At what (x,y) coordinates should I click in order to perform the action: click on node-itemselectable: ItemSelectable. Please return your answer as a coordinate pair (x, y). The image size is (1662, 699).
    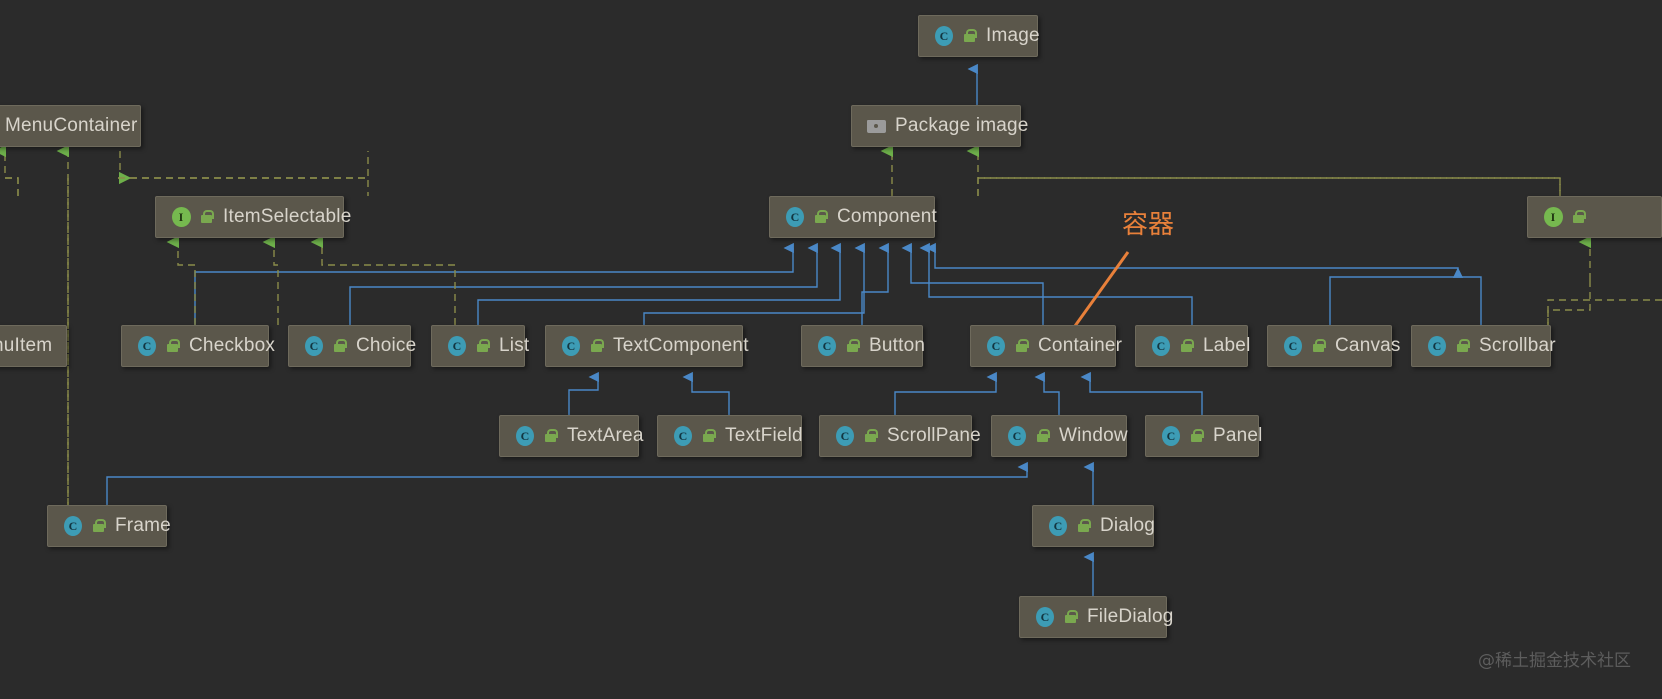
    Looking at the image, I should click on (253, 217).